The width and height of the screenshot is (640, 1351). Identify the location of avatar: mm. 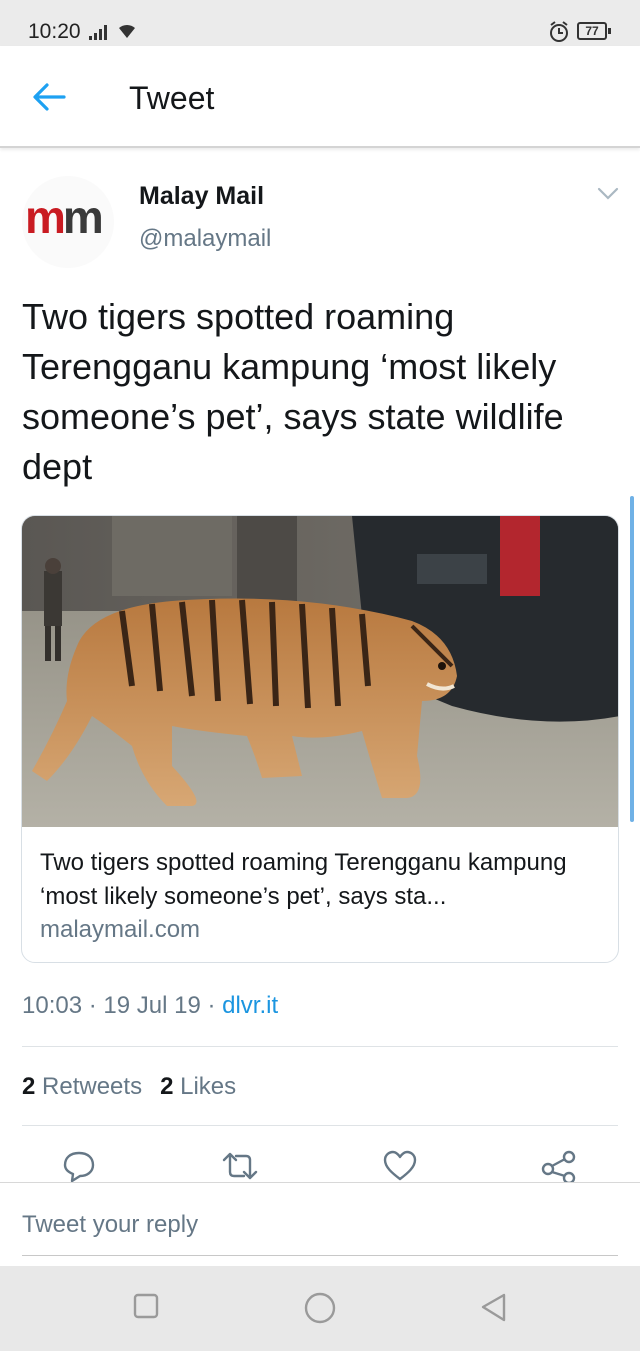
(68, 222).